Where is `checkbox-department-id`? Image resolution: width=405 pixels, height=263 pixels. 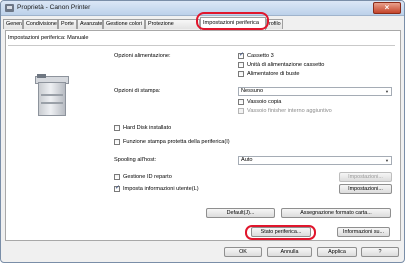
checkbox-department-id is located at coordinates (117, 177).